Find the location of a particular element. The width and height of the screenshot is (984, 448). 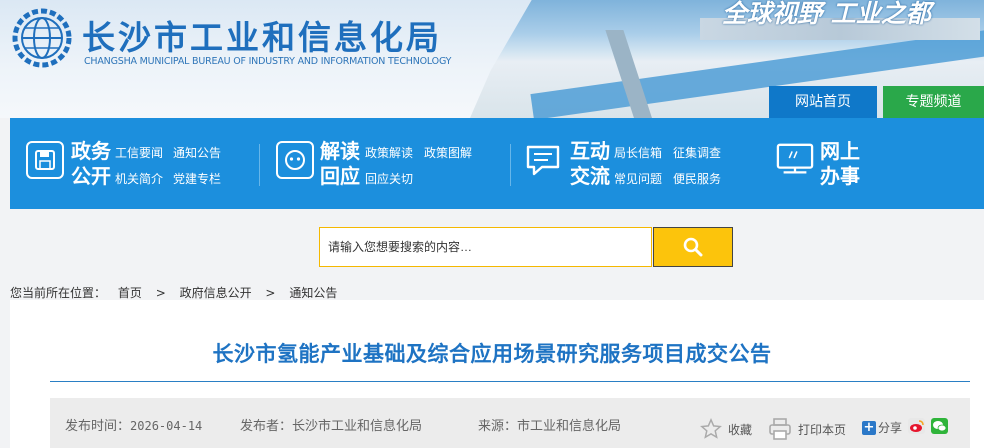

nav-link-survey: 征集调查 is located at coordinates (697, 152).